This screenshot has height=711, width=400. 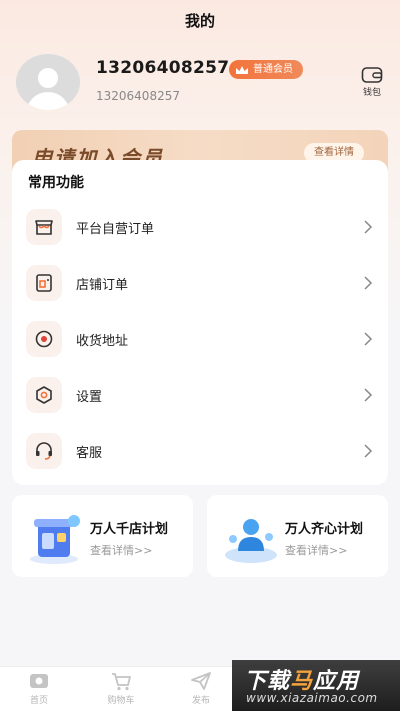 What do you see at coordinates (242, 69) in the screenshot?
I see `crown-icon` at bounding box center [242, 69].